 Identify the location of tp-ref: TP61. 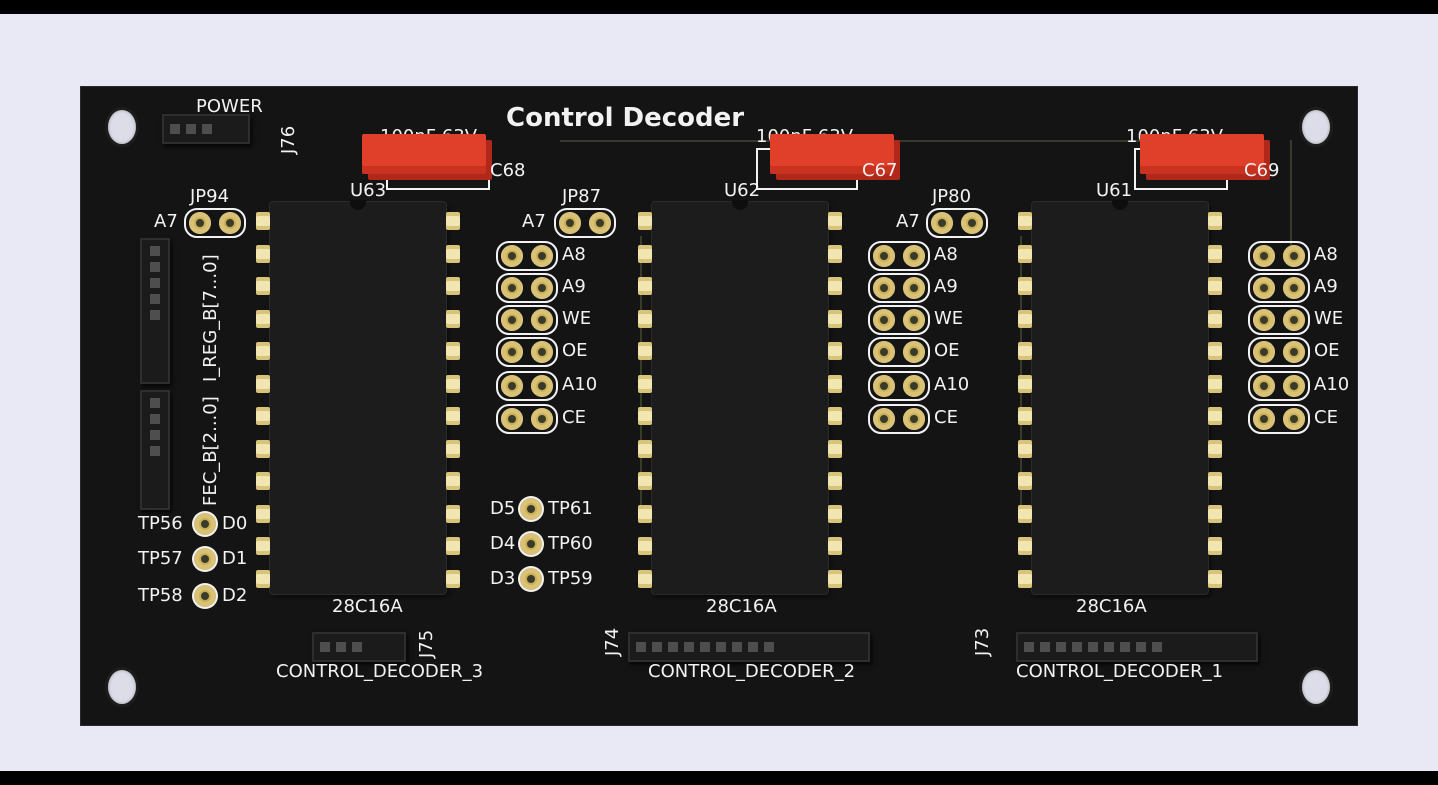
(570, 508).